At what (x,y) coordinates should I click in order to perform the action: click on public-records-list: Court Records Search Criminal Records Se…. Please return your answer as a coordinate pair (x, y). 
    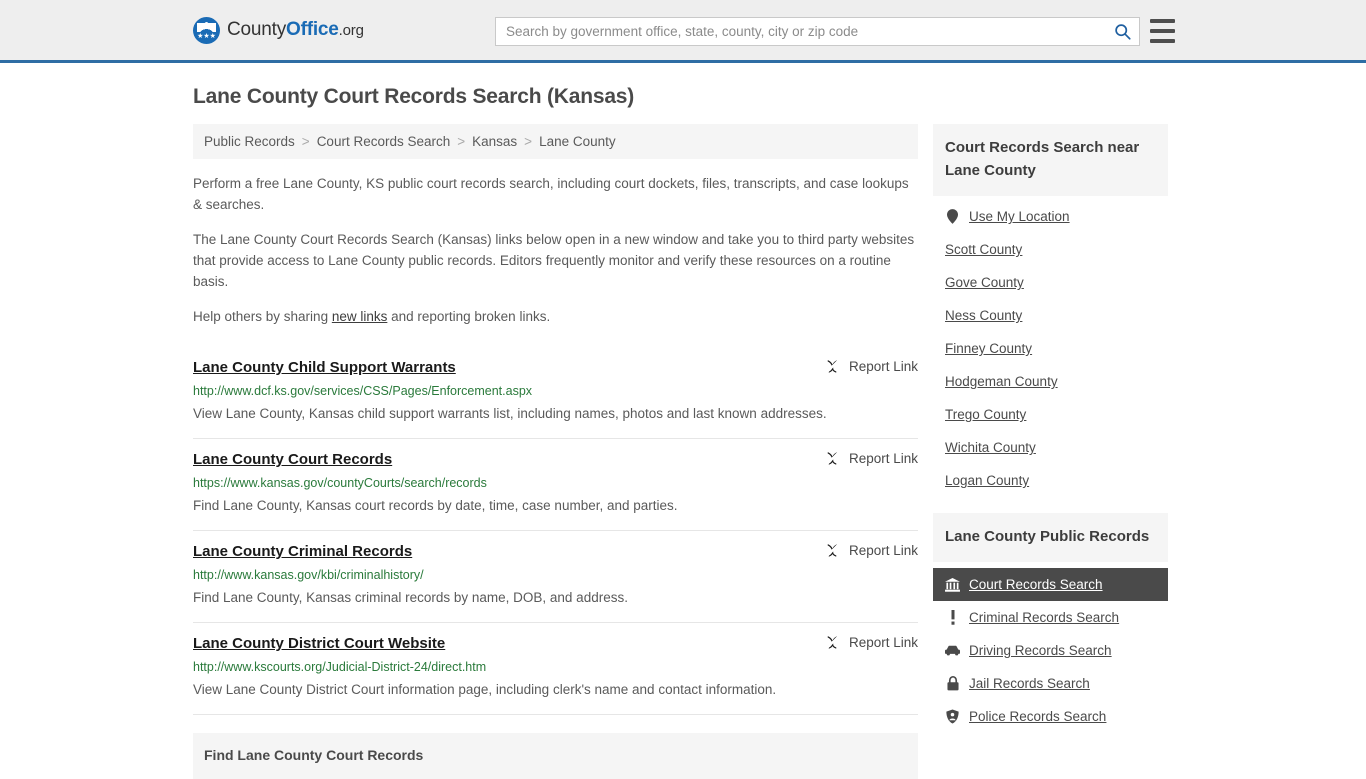
    Looking at the image, I should click on (1050, 647).